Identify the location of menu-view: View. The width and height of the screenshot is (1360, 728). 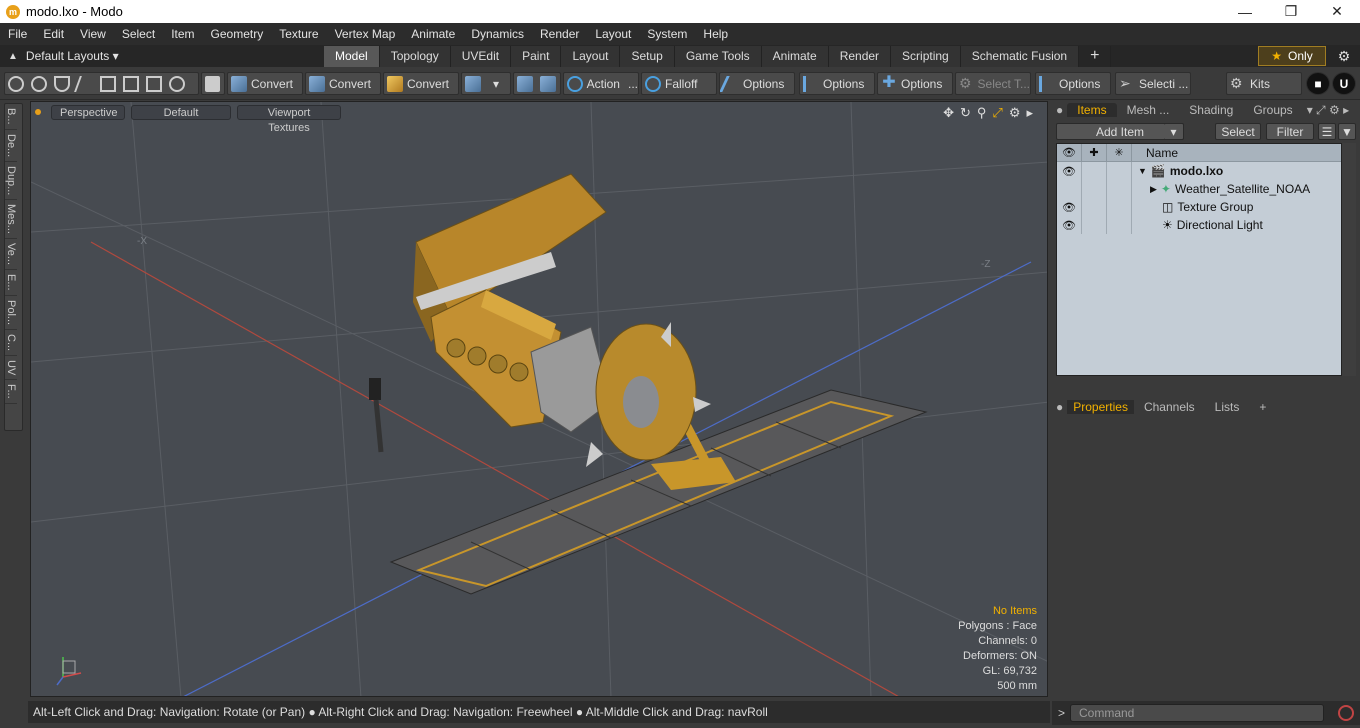
(93, 34).